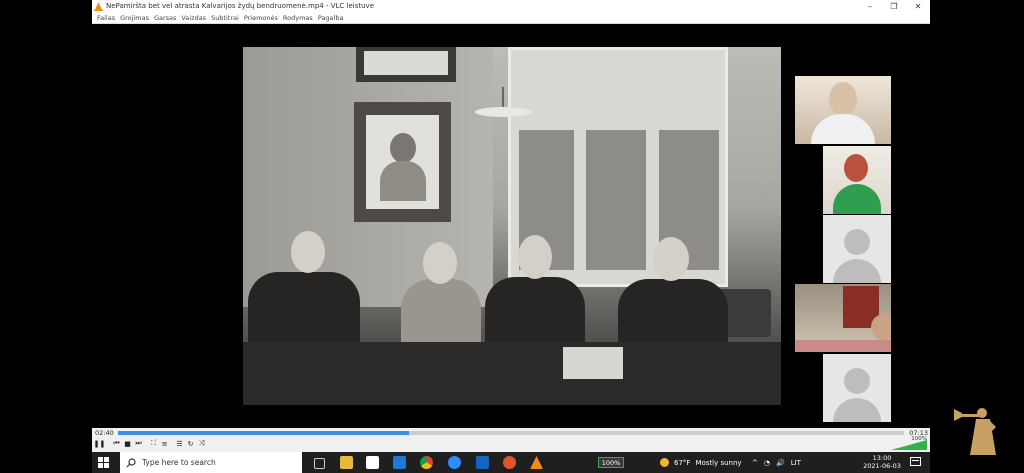 The width and height of the screenshot is (1024, 473). What do you see at coordinates (402, 162) in the screenshot?
I see `framed-portrait` at bounding box center [402, 162].